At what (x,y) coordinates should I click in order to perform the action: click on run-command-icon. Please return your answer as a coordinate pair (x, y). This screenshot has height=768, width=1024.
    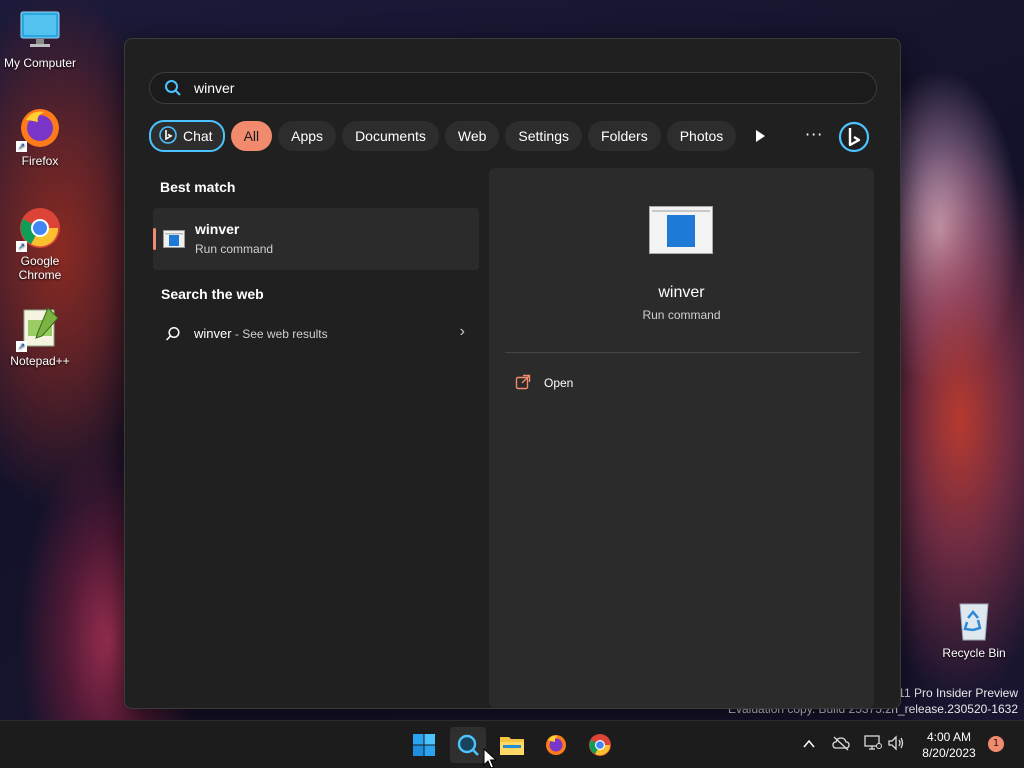
    Looking at the image, I should click on (174, 239).